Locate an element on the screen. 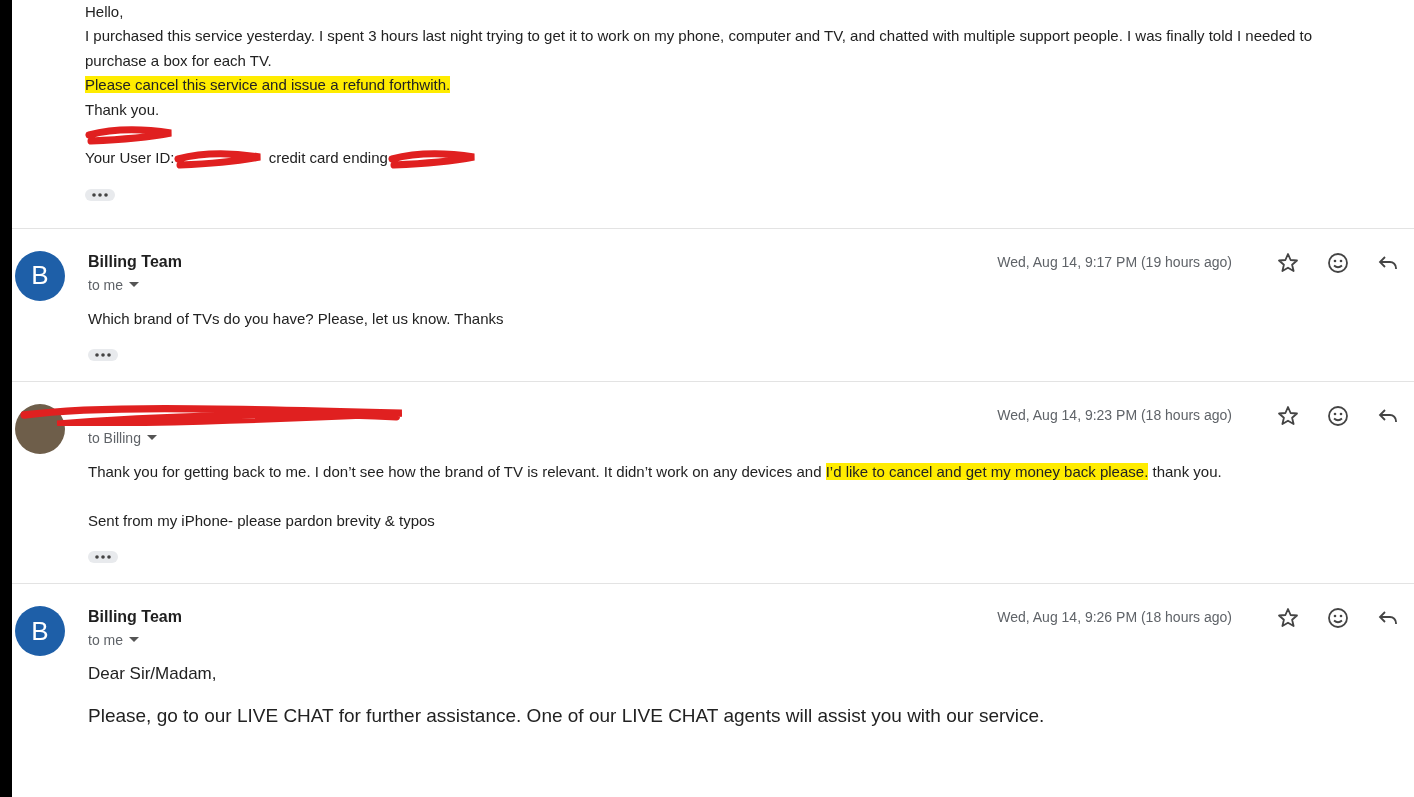 The height and width of the screenshot is (797, 1414). recipient-dropdown: to Billing is located at coordinates (122, 438).